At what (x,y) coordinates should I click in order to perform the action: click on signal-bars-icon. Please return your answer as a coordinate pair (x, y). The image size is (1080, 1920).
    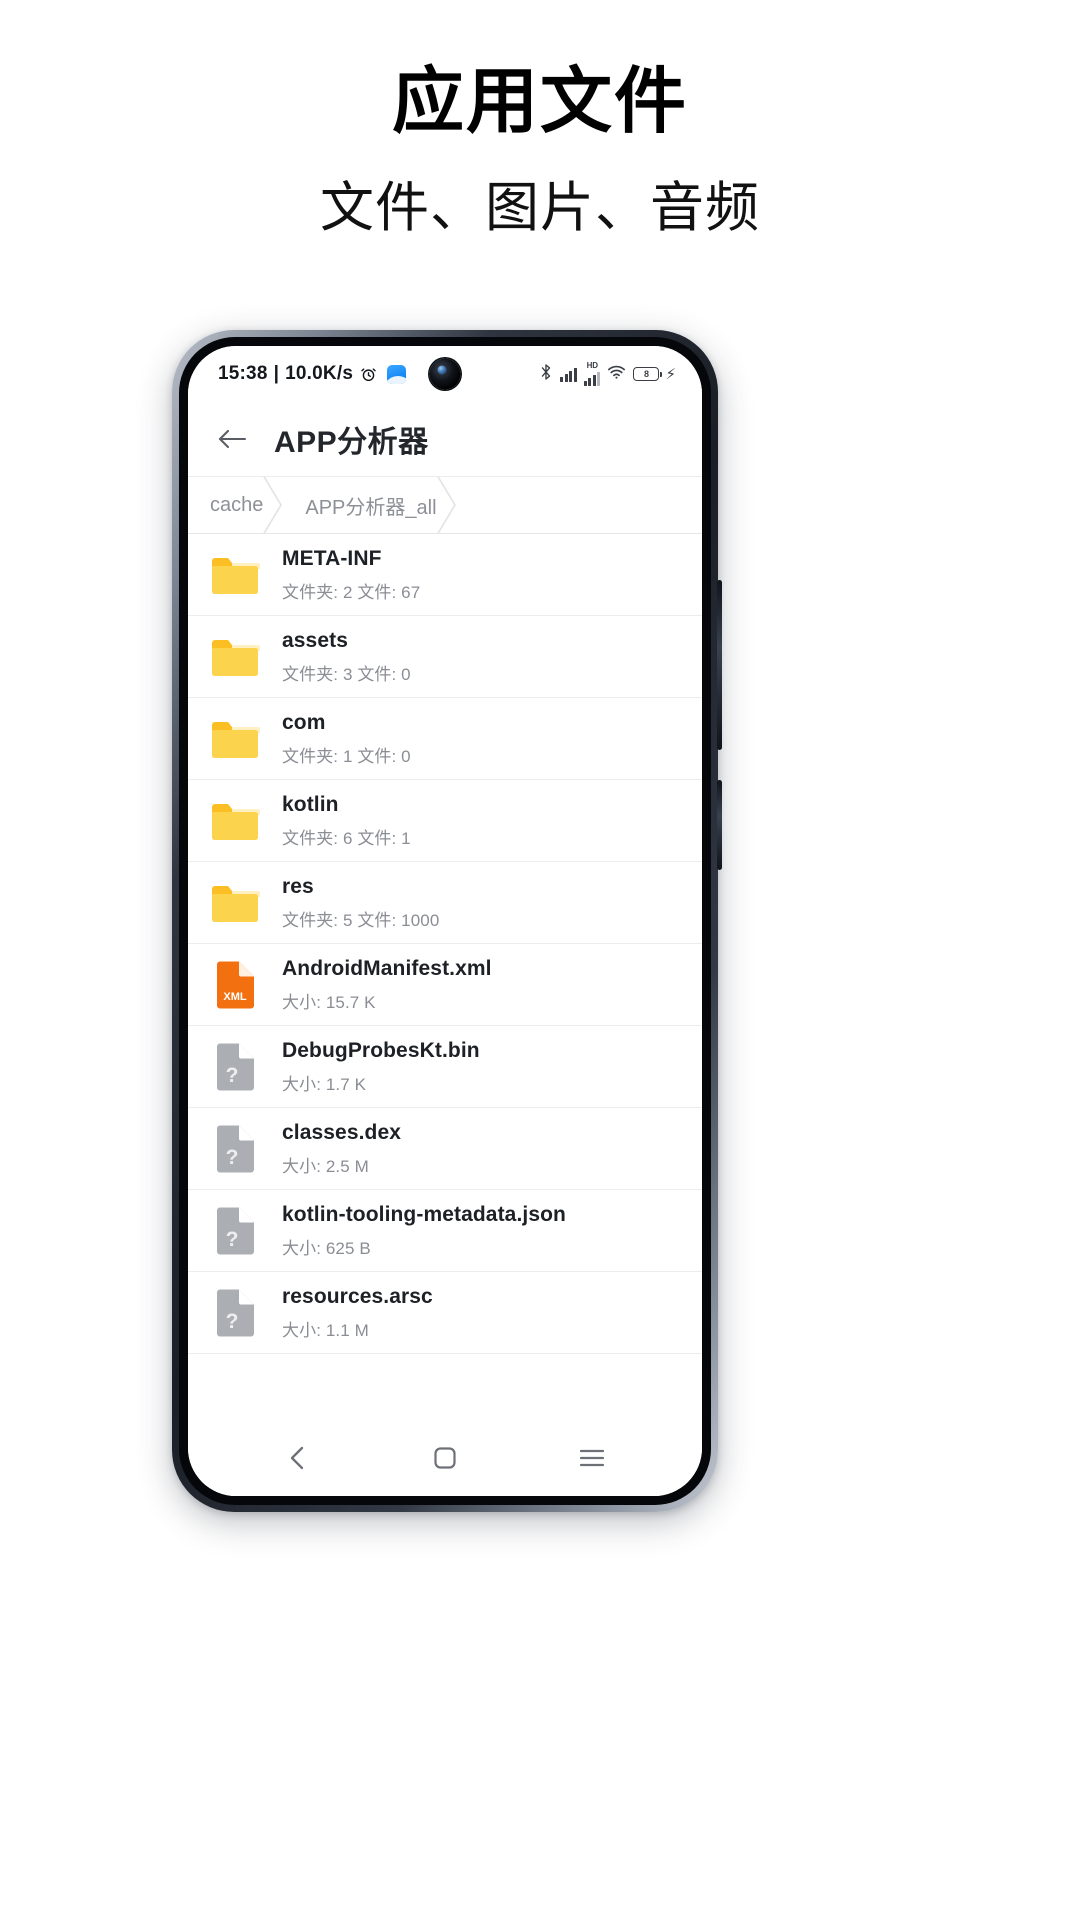
    Looking at the image, I should click on (568, 374).